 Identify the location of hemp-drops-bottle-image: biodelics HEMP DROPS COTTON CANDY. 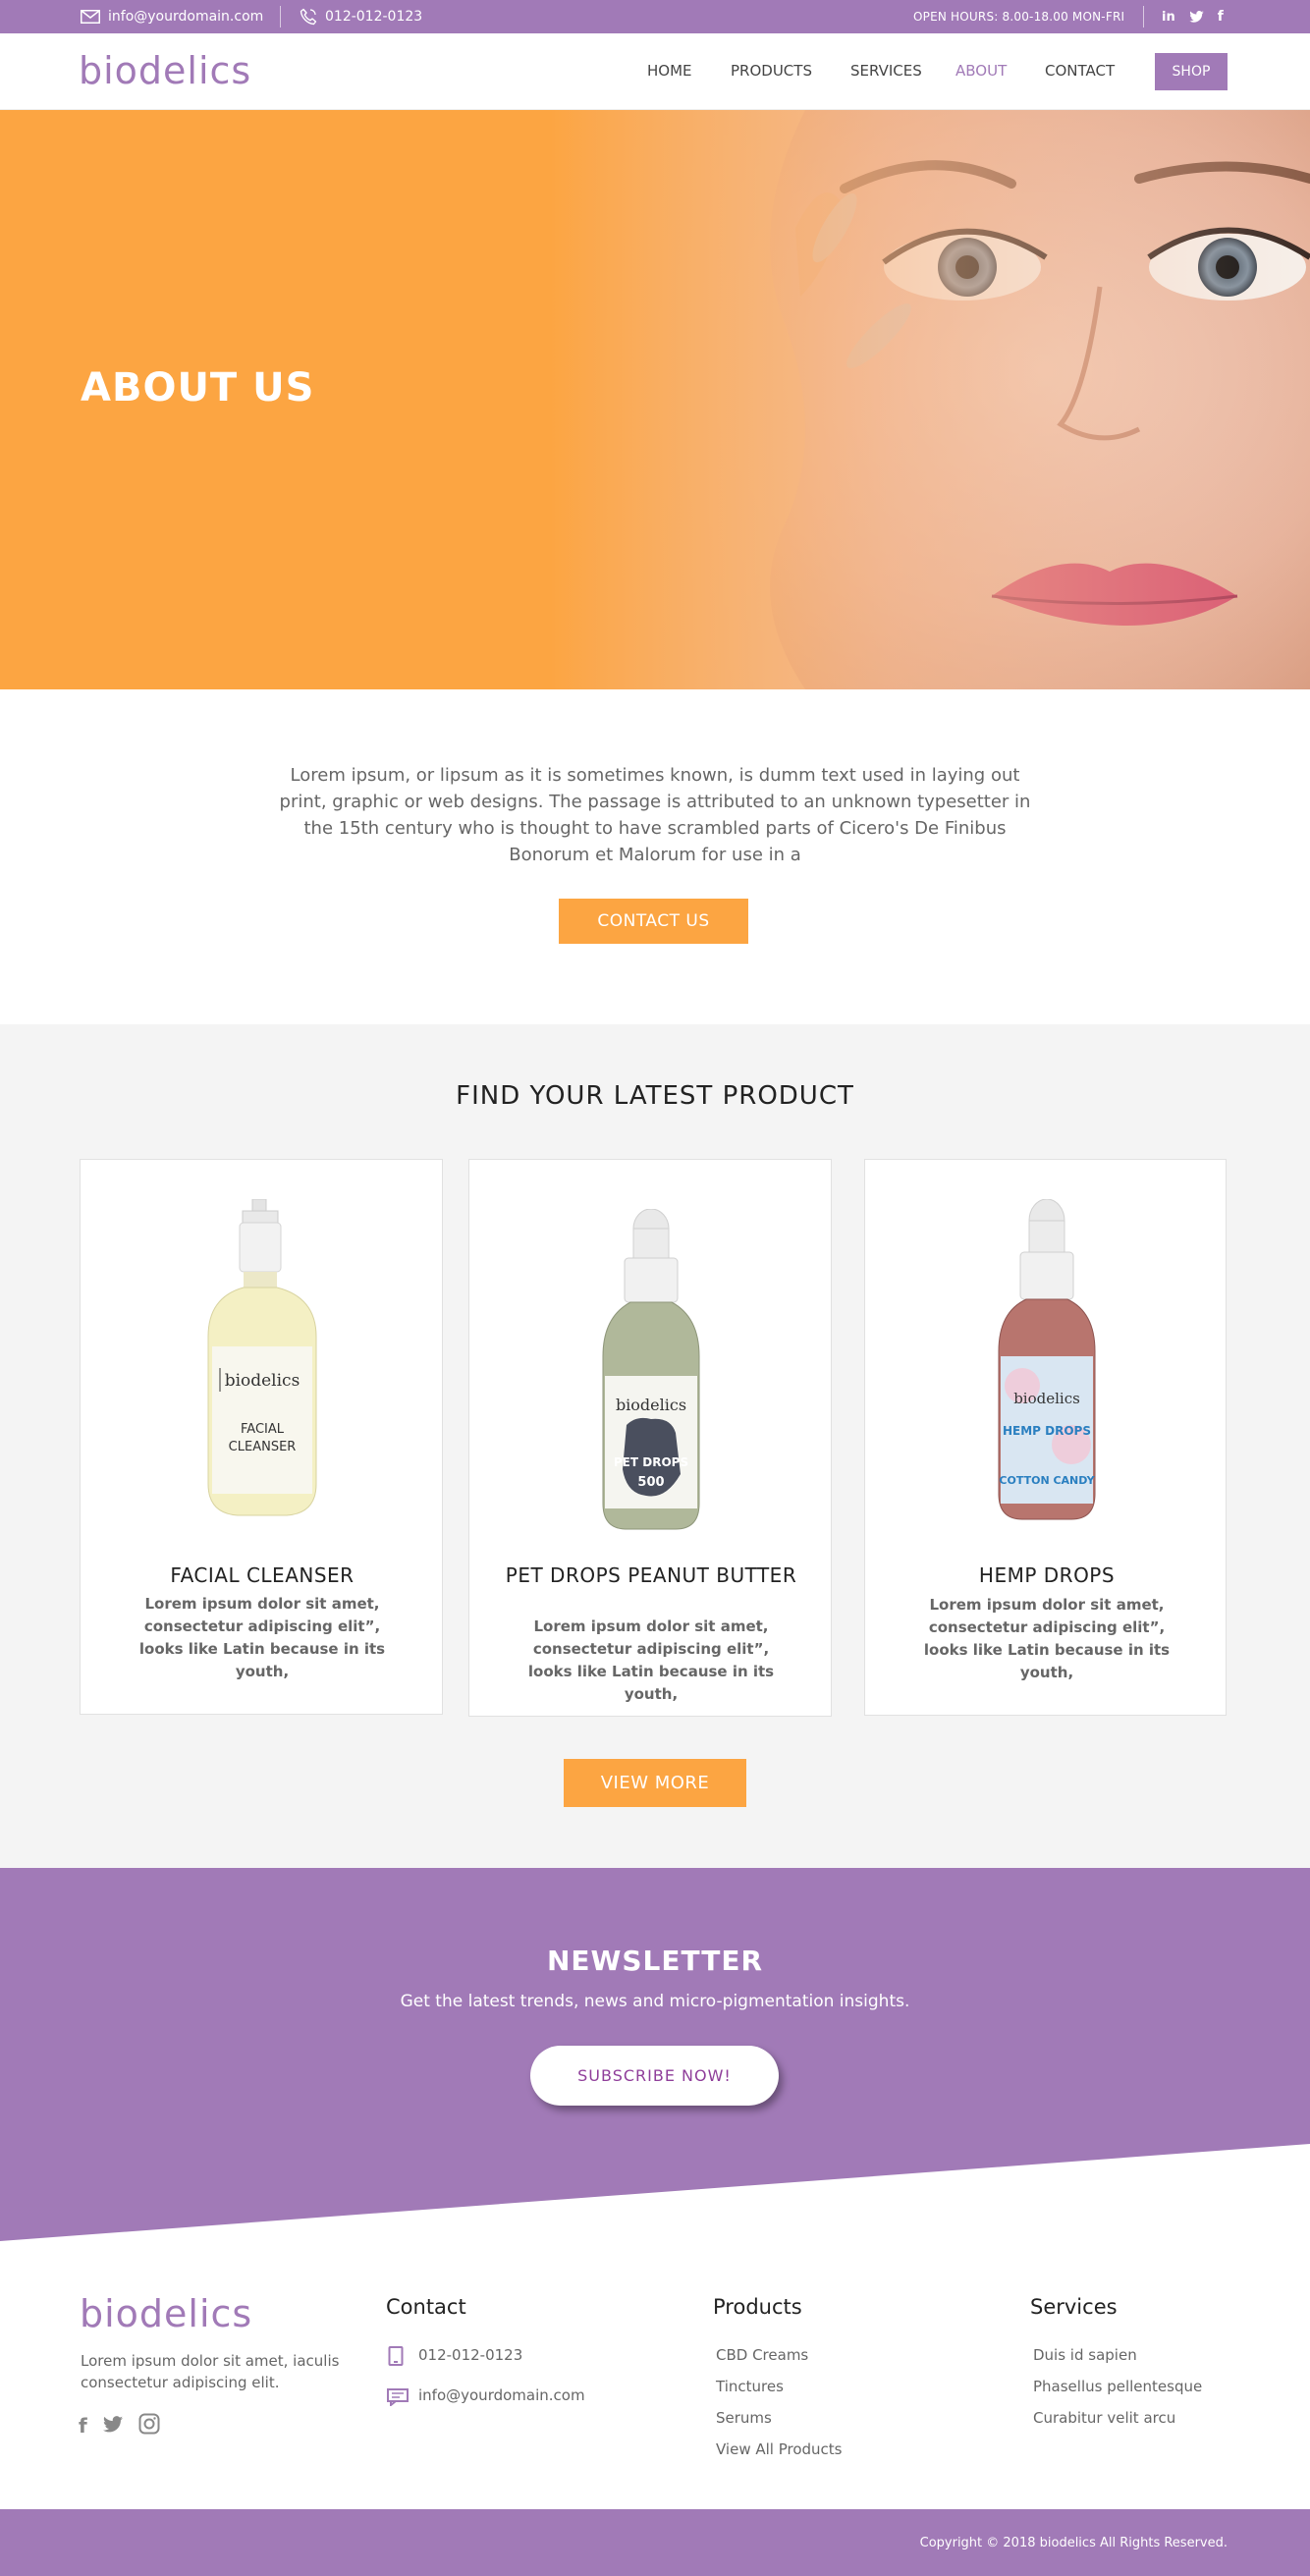
(1047, 1359).